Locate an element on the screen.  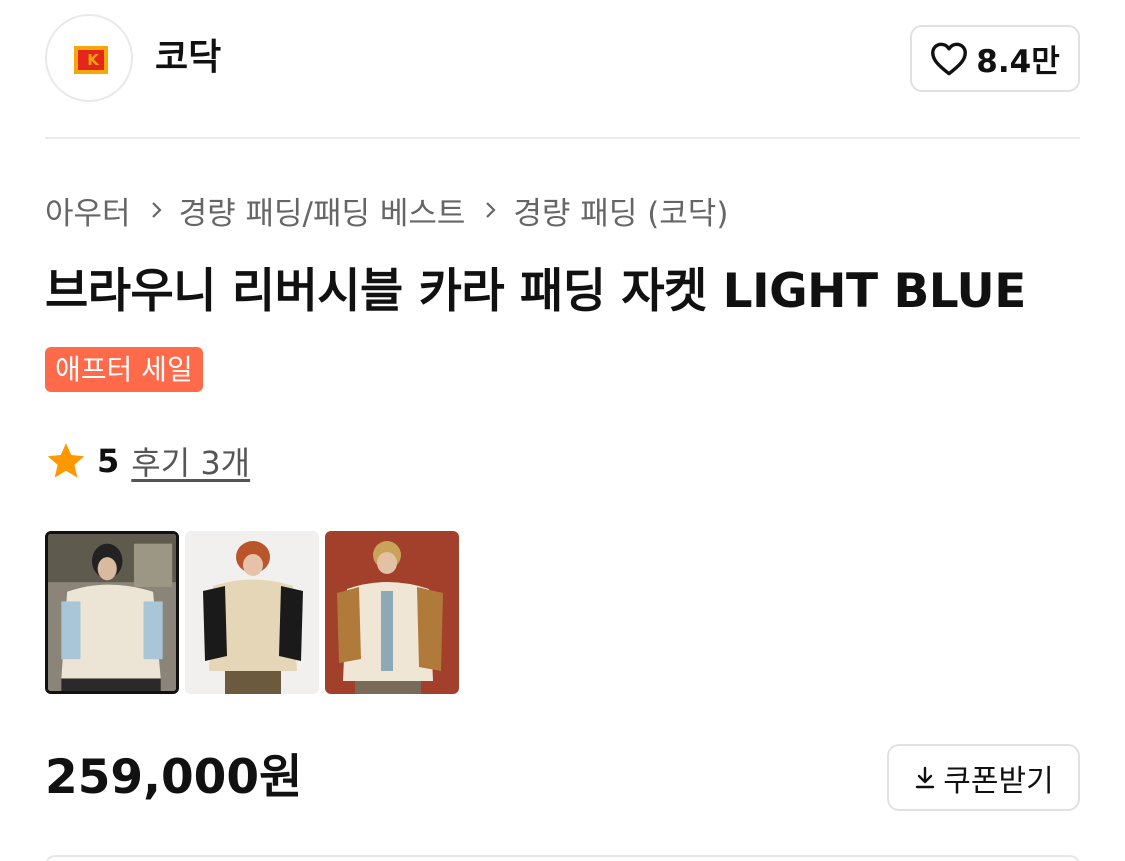
rating-value: 5 is located at coordinates (108, 461).